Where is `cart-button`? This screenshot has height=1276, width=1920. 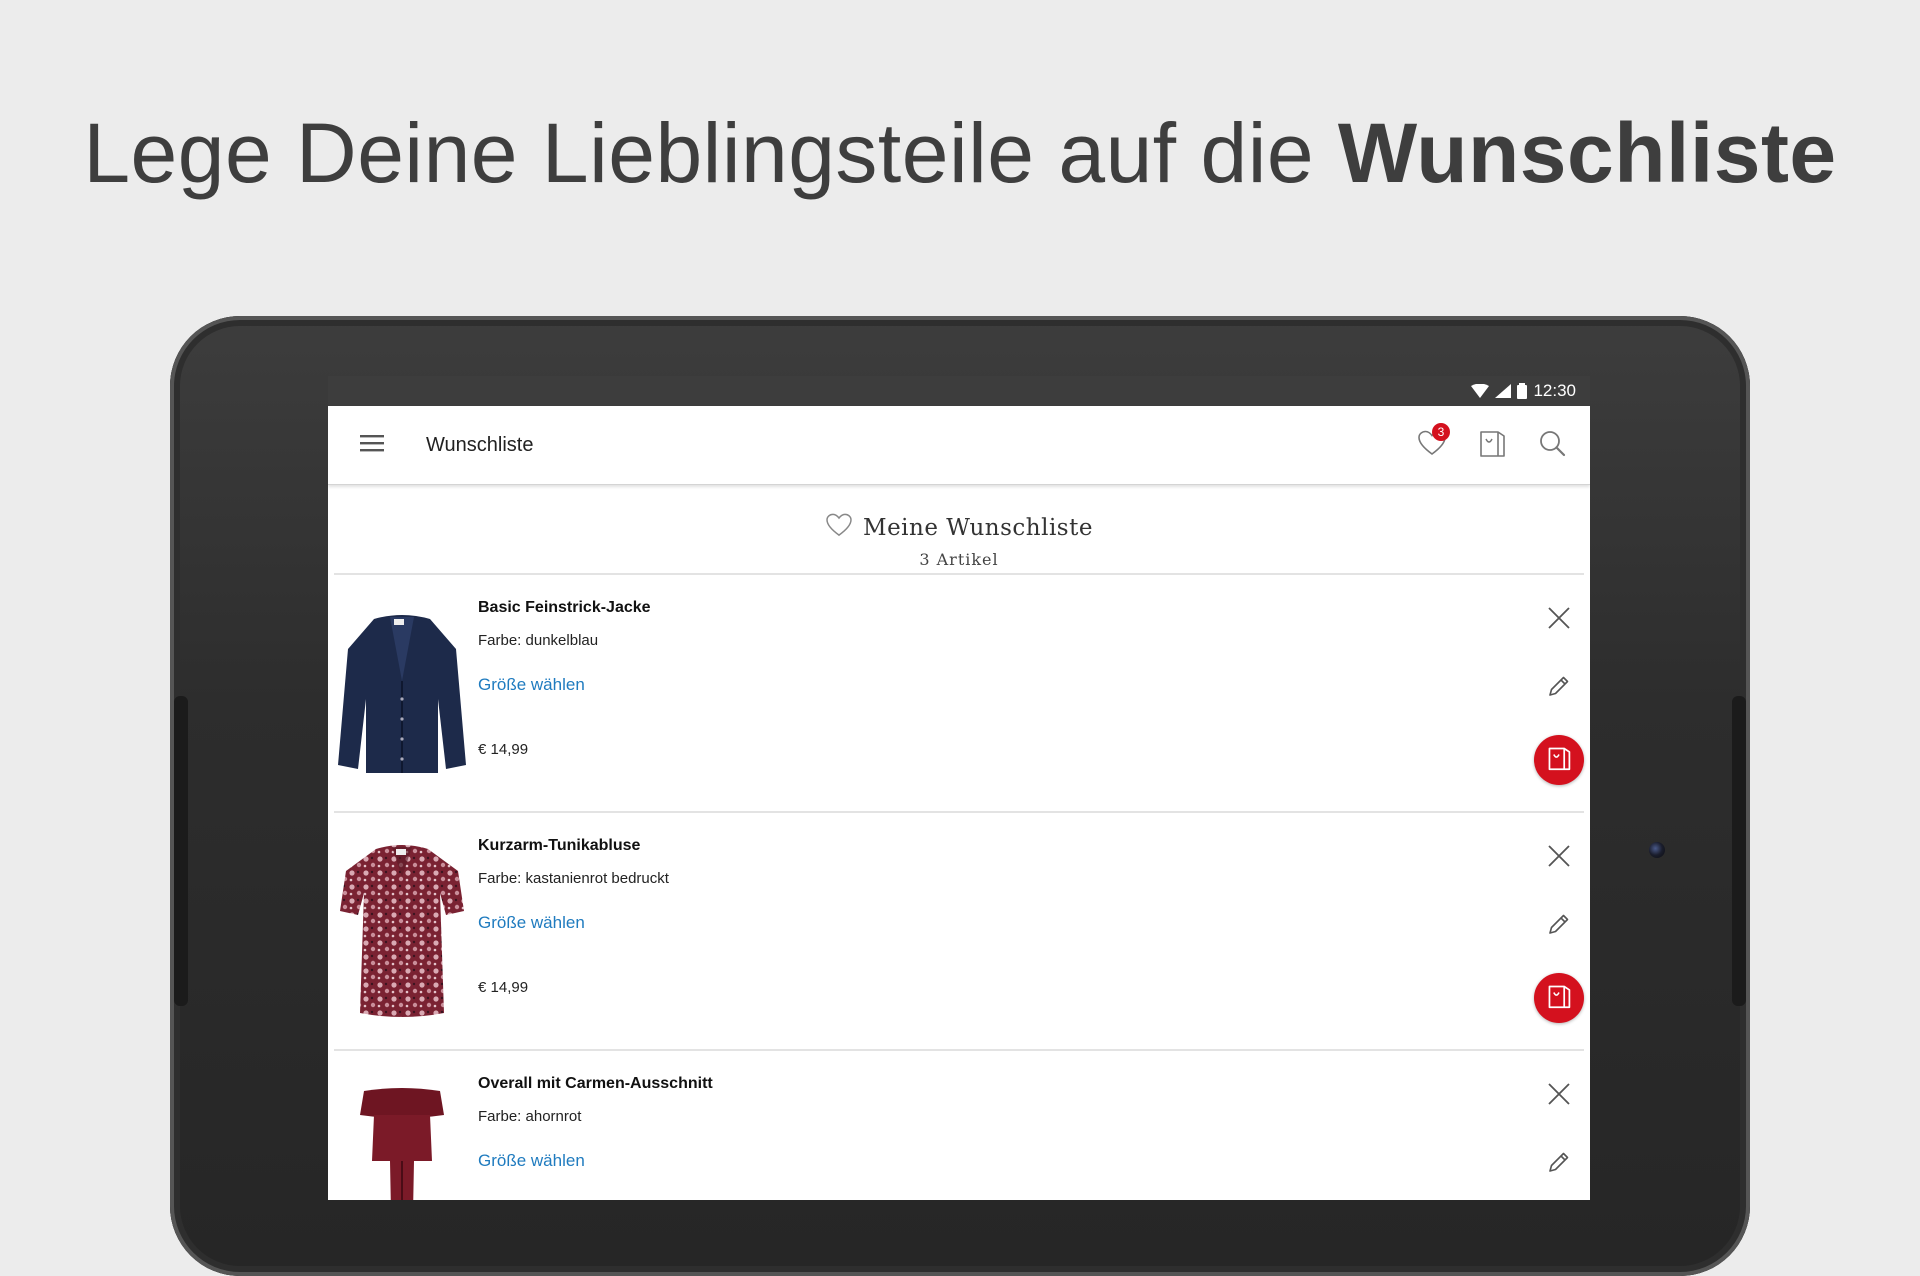 cart-button is located at coordinates (1492, 445).